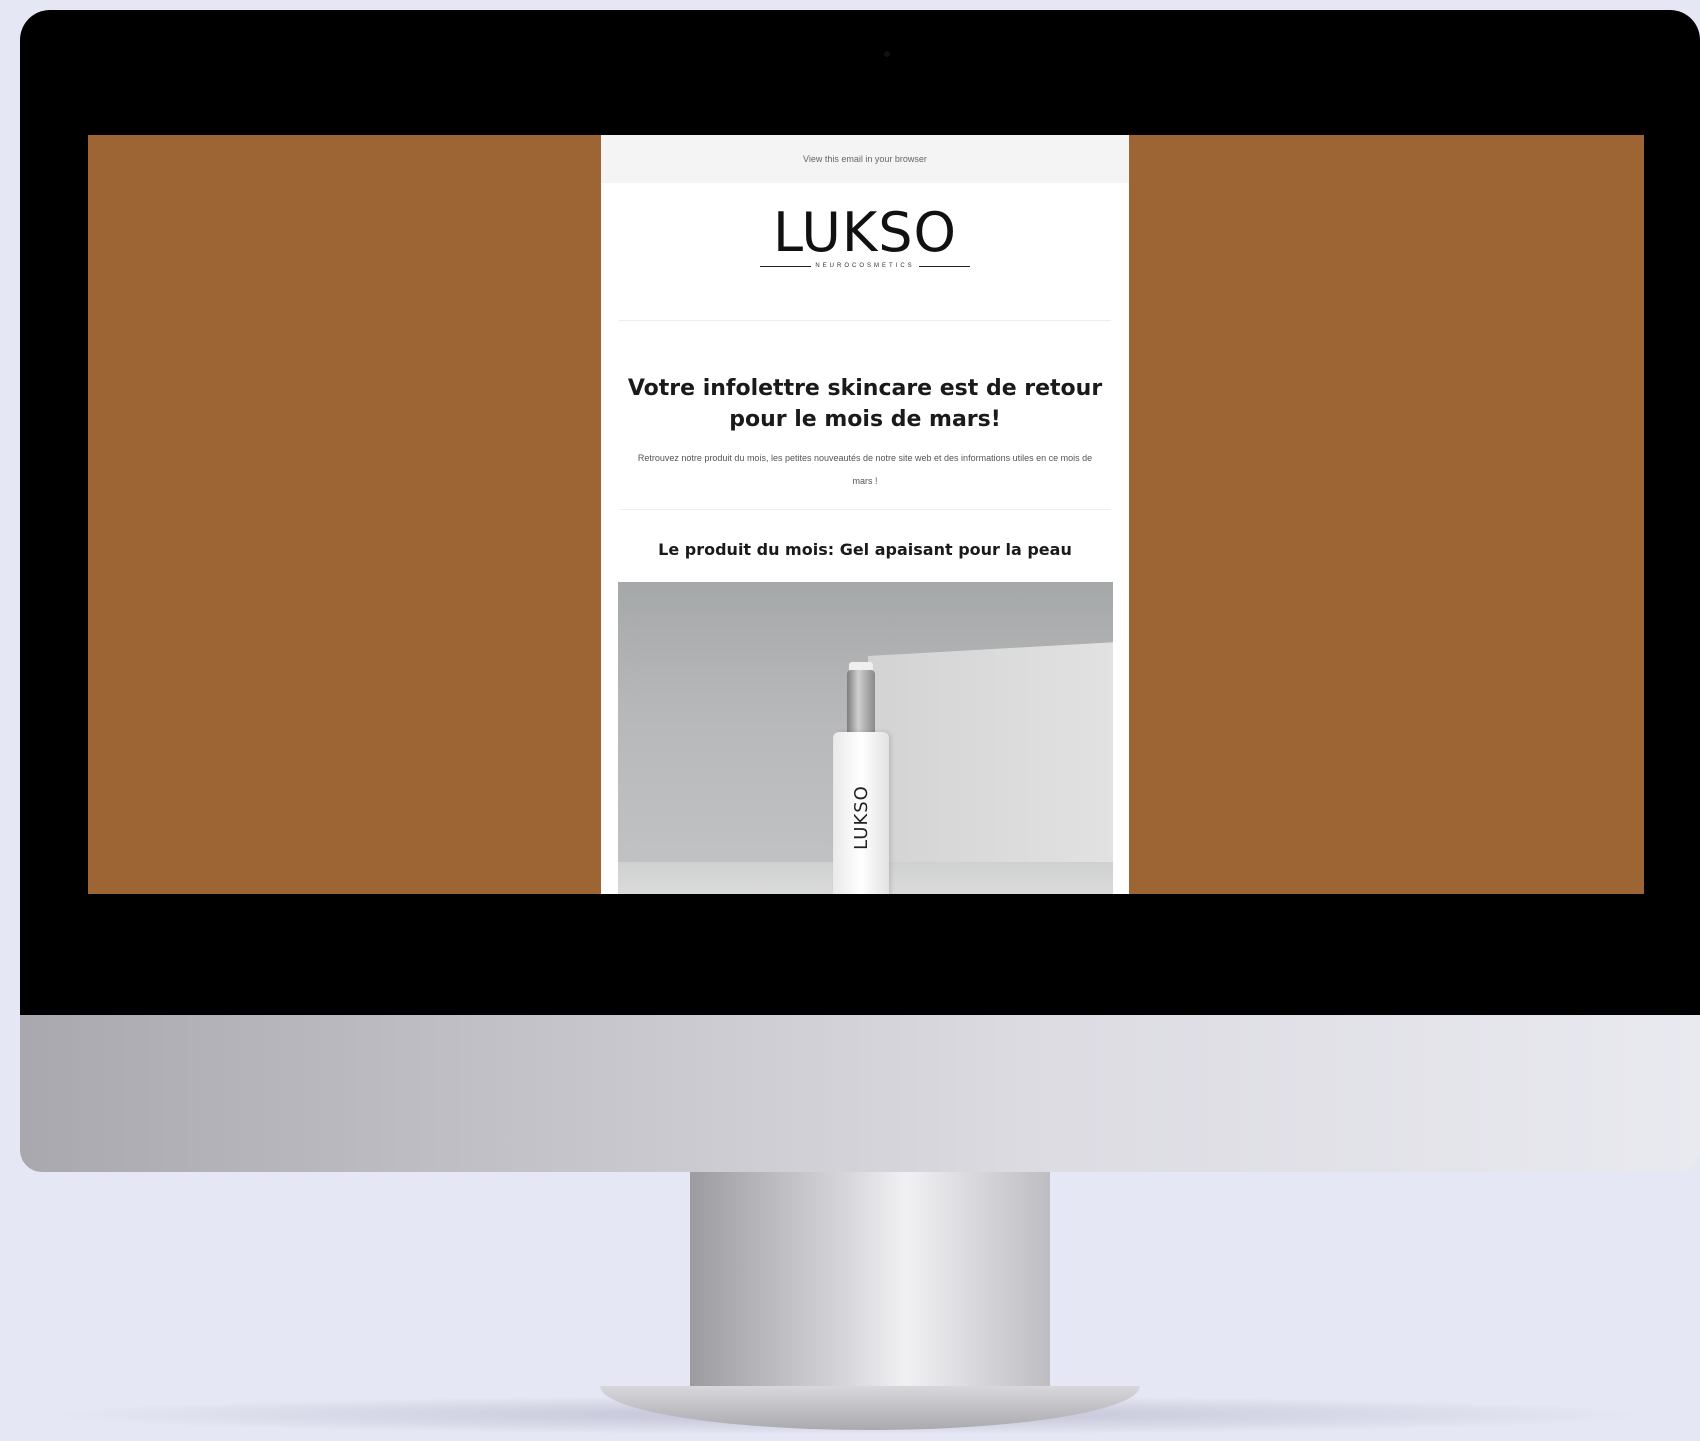 This screenshot has height=1441, width=1700. What do you see at coordinates (865, 232) in the screenshot?
I see `logo-wordmark: LUKSO` at bounding box center [865, 232].